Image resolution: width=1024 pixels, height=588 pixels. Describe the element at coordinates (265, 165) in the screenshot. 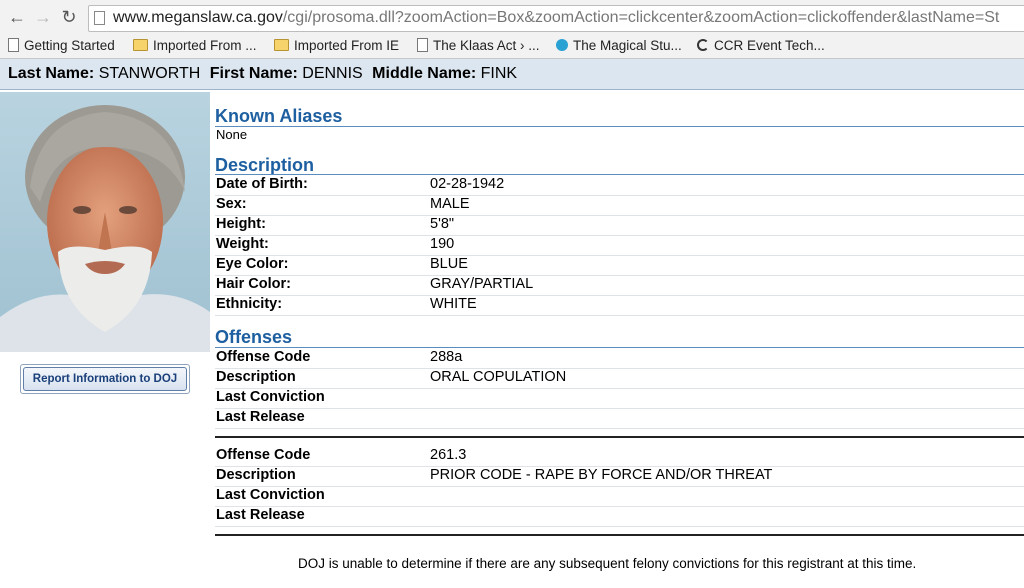

I see `description-title: Description` at that location.